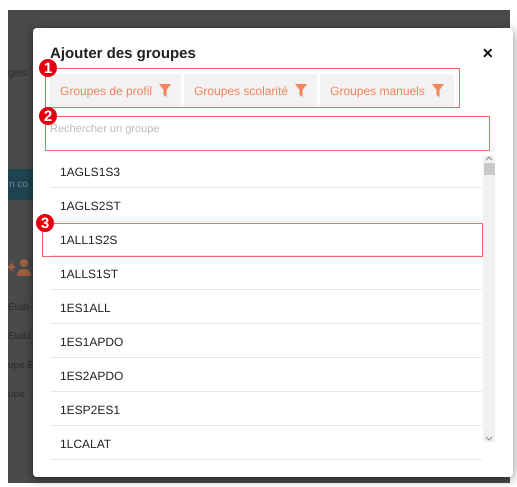  I want to click on group-item: 1ES1ALL, so click(266, 308).